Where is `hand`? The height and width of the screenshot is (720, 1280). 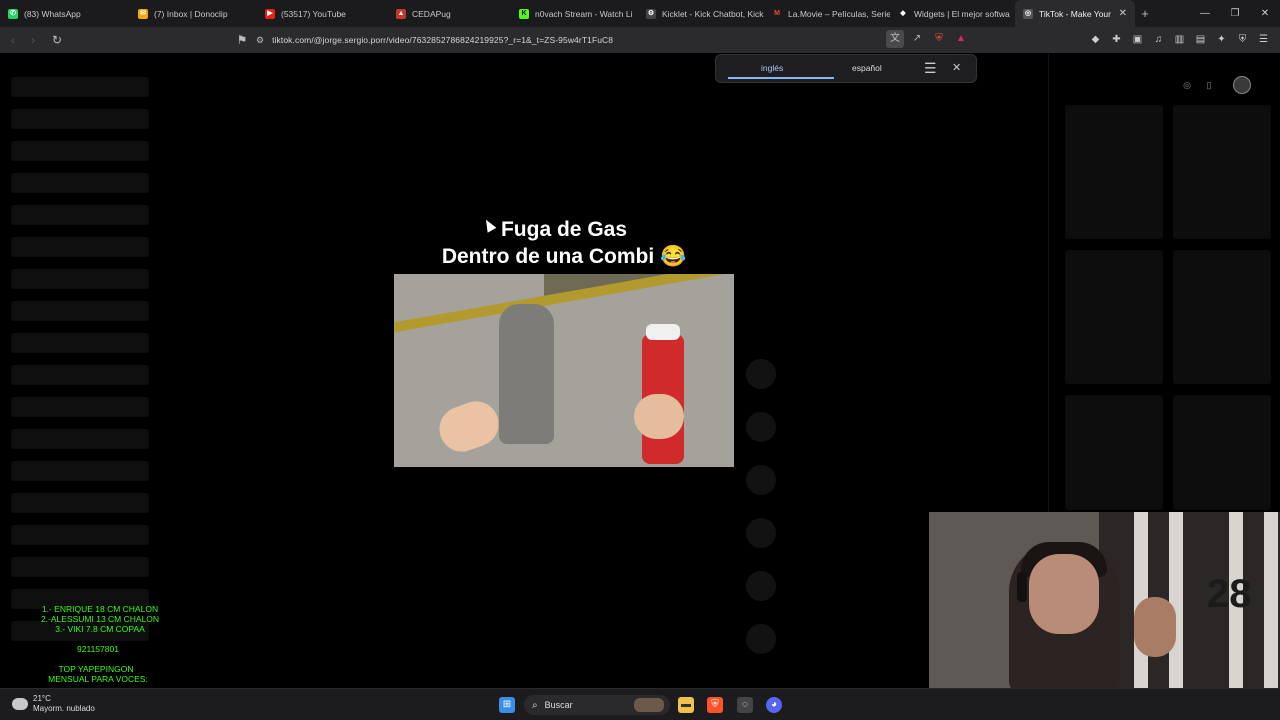 hand is located at coordinates (659, 416).